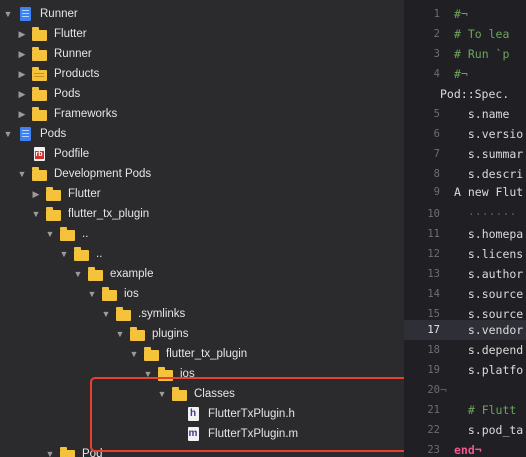 Image resolution: width=526 pixels, height=457 pixels. Describe the element at coordinates (465, 390) in the screenshot. I see `code-line: 20 ¬` at that location.